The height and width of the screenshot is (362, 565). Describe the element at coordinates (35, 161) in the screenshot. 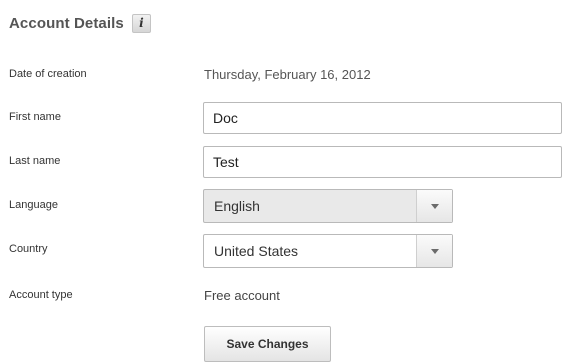

I see `last-name-label: Last name` at that location.